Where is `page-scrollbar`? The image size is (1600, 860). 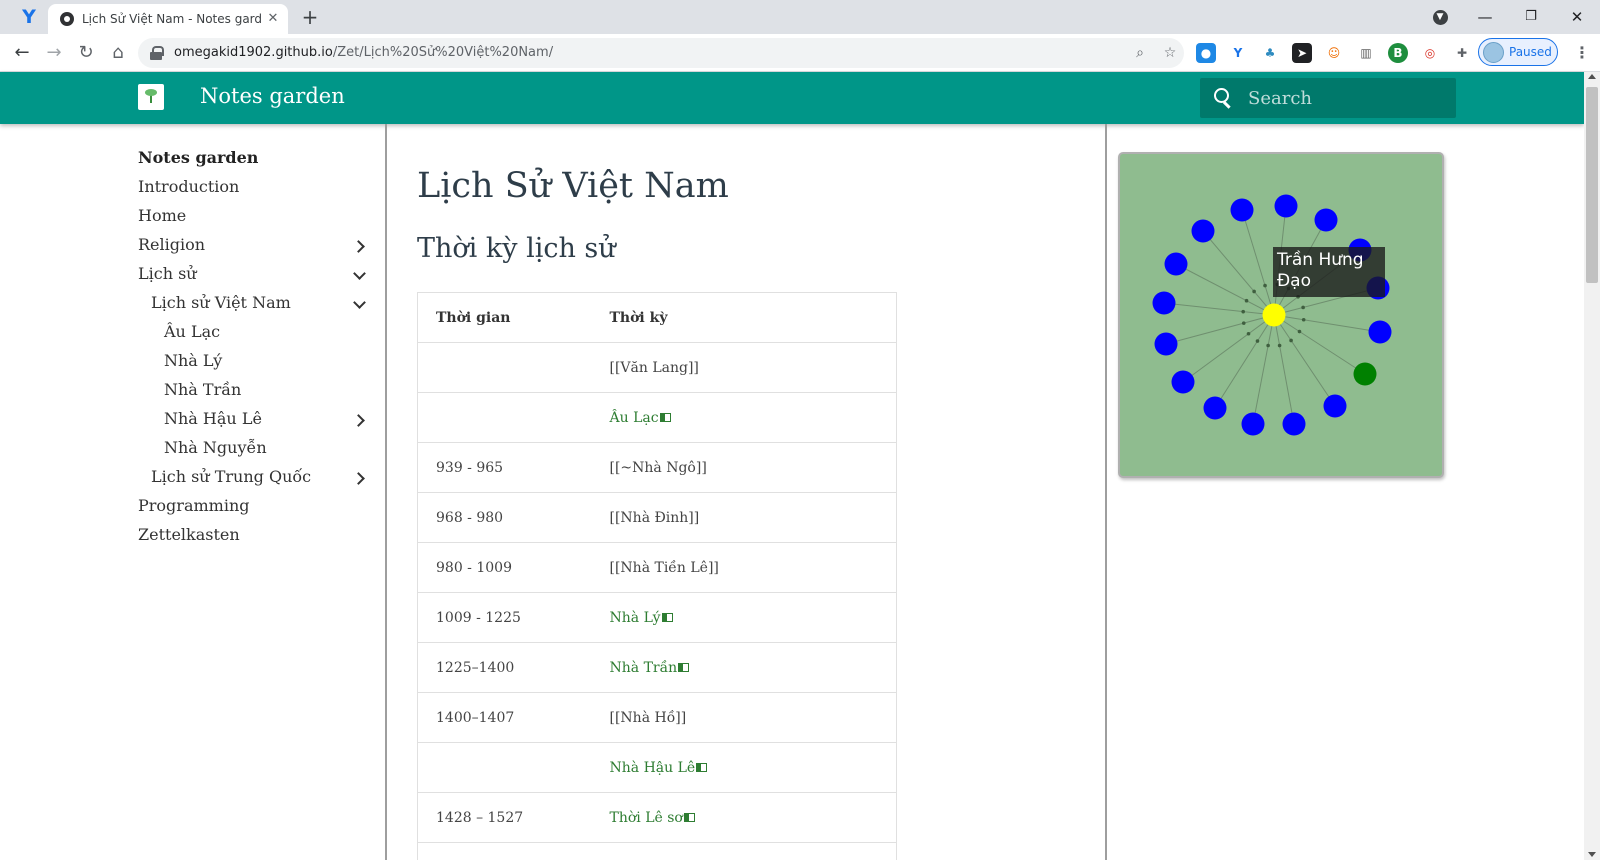 page-scrollbar is located at coordinates (1592, 466).